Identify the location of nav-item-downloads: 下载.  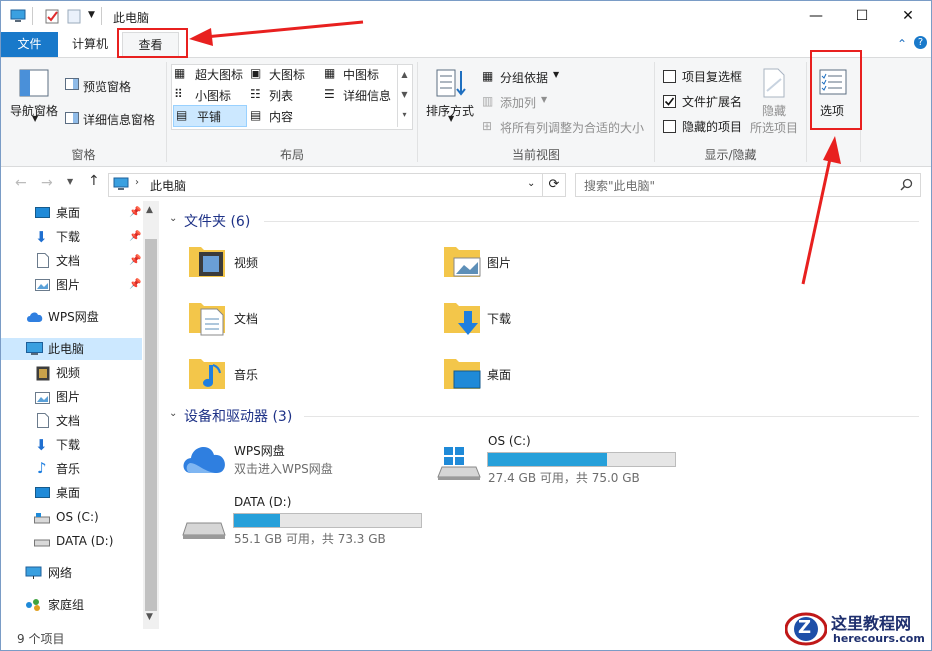
(68, 445).